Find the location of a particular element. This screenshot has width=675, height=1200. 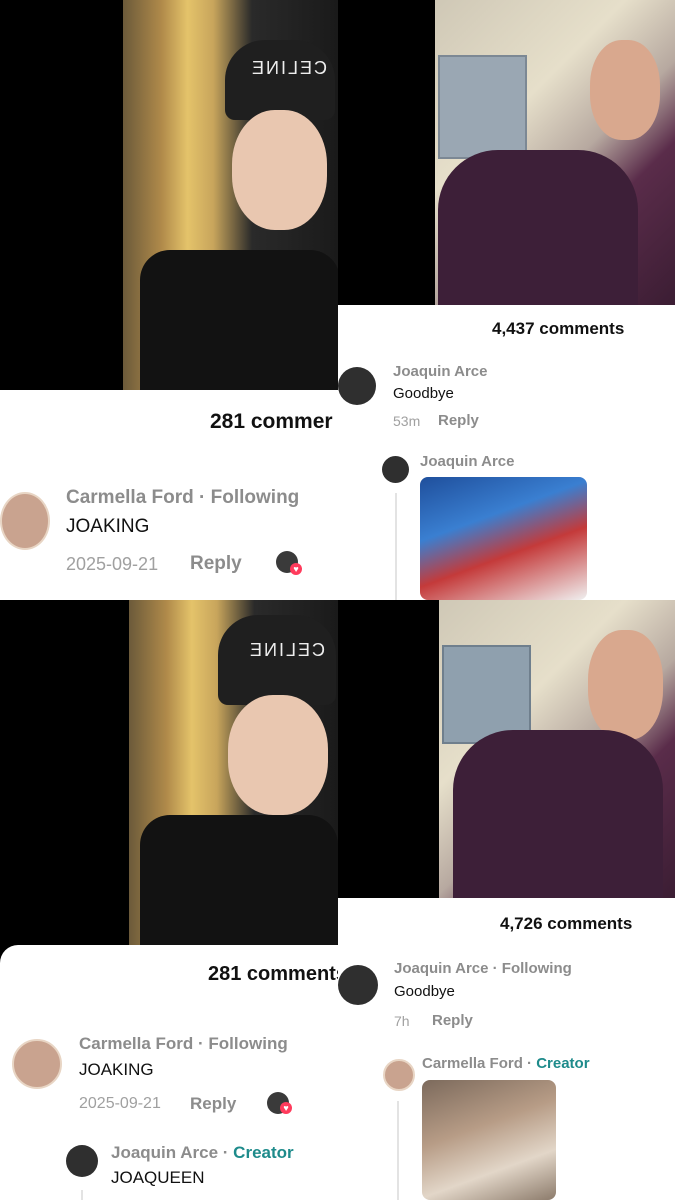

top-right-video is located at coordinates (506, 152).